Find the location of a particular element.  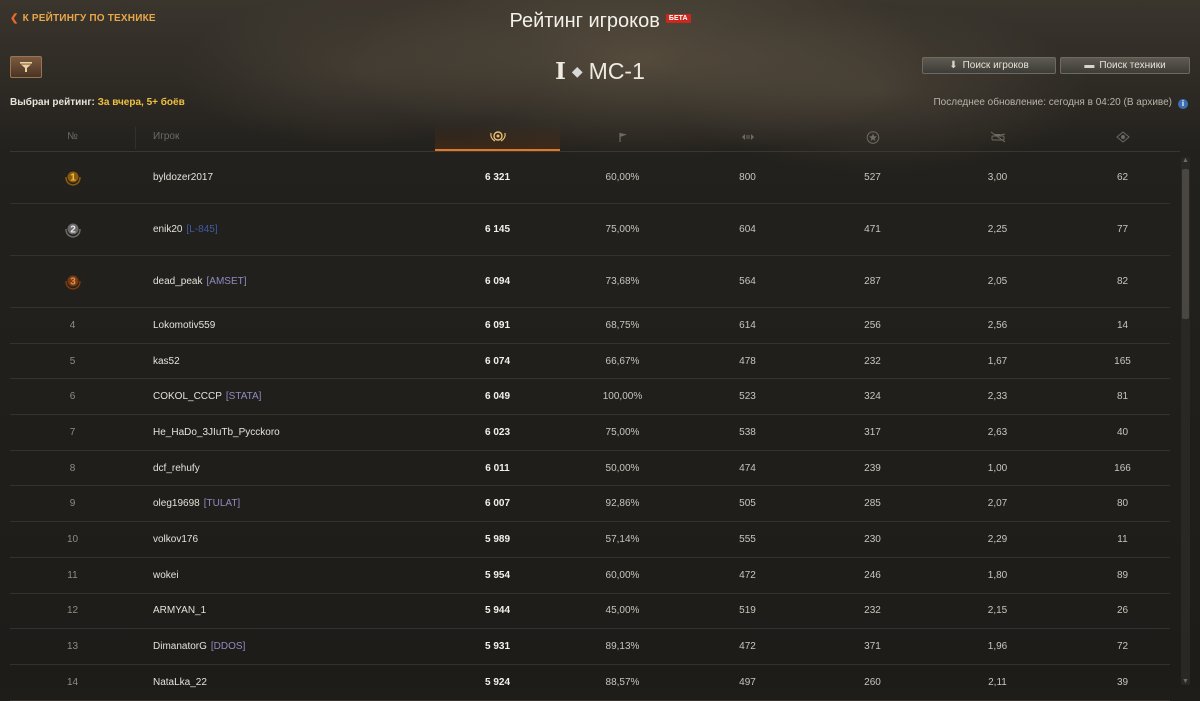

player-name: wokei is located at coordinates (166, 575).